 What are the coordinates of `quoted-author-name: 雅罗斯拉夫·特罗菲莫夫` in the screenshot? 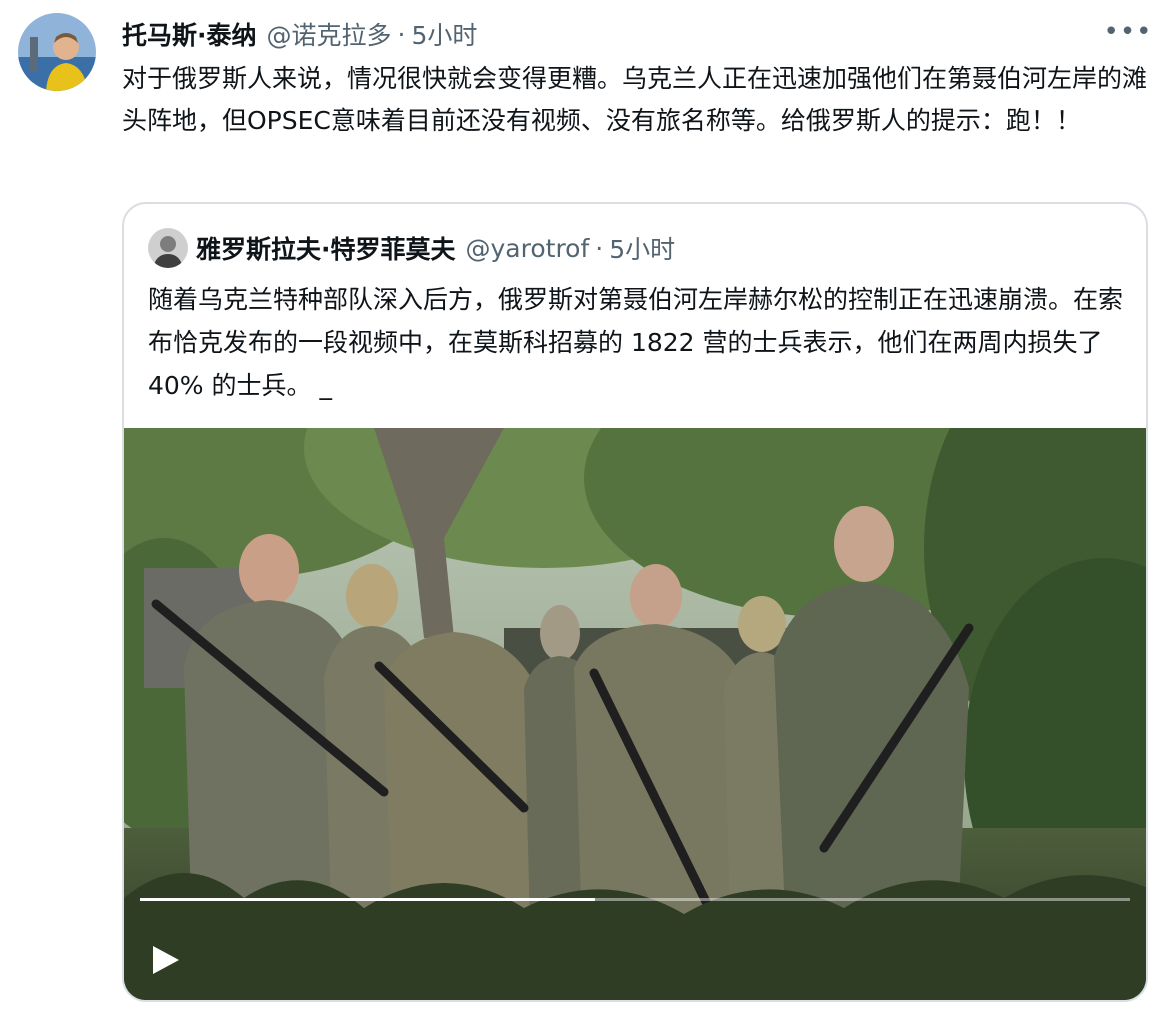 It's located at (326, 248).